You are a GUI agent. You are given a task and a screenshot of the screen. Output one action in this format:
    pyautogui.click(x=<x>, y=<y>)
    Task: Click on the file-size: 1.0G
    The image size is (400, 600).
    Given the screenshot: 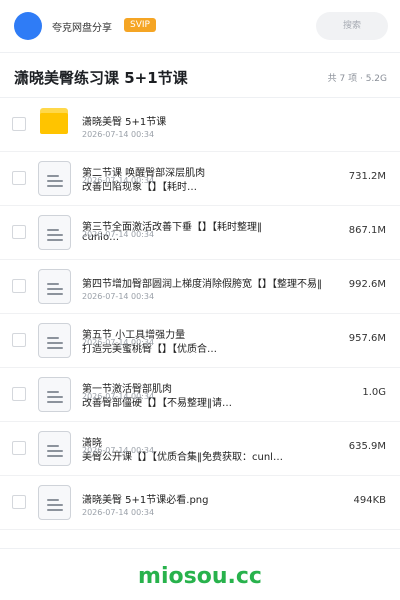 What is the action you would take?
    pyautogui.click(x=374, y=392)
    